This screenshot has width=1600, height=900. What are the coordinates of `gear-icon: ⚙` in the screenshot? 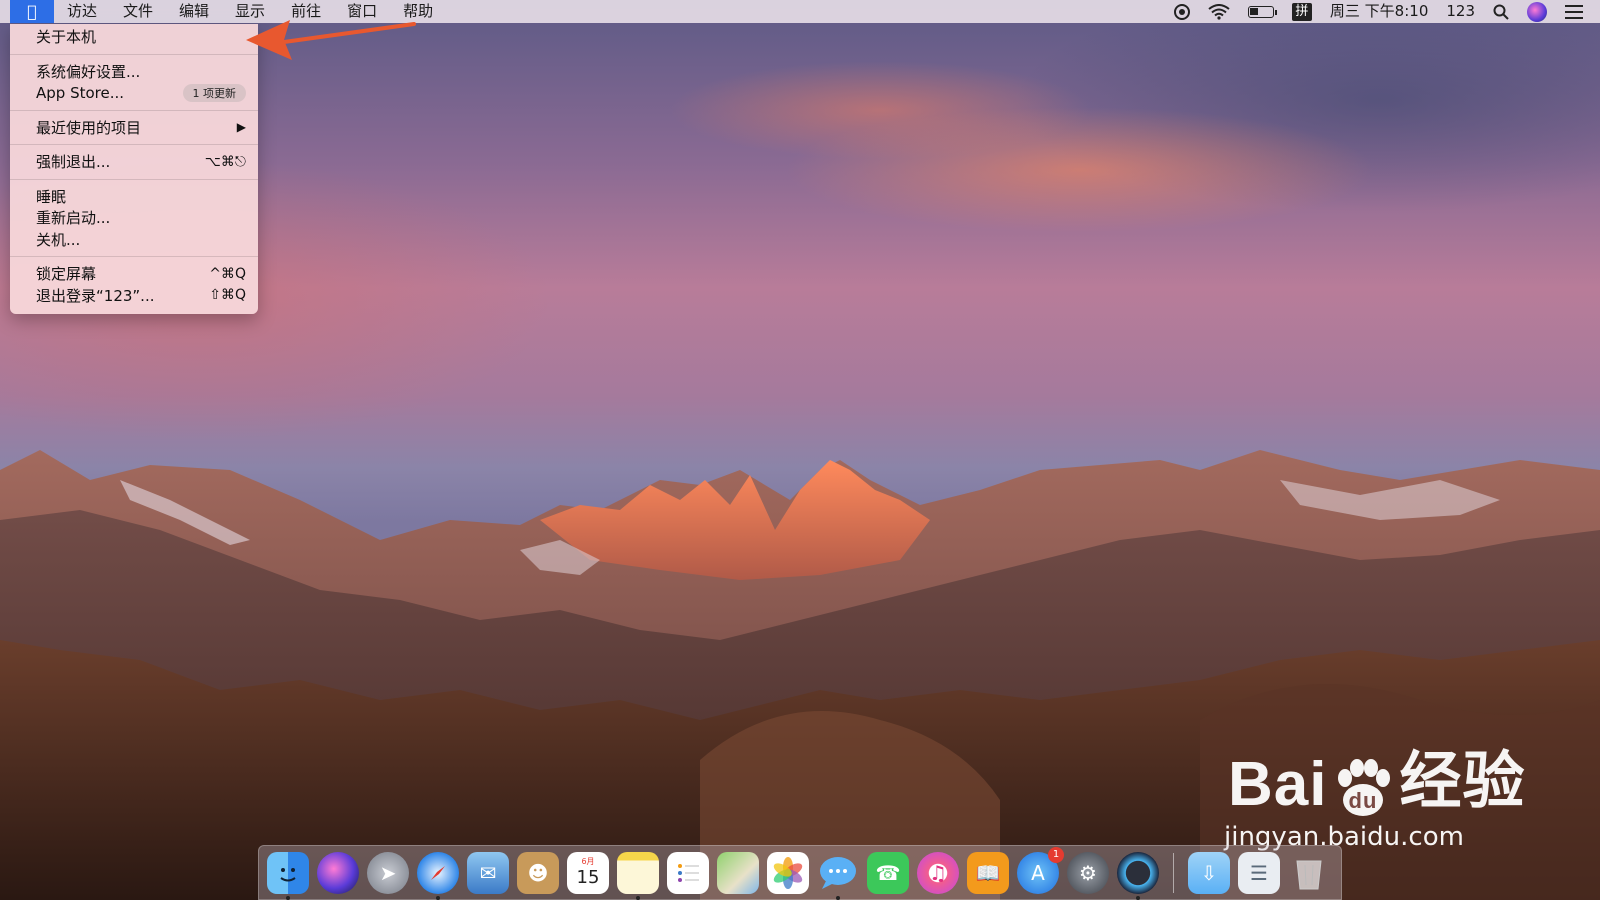 It's located at (1088, 872).